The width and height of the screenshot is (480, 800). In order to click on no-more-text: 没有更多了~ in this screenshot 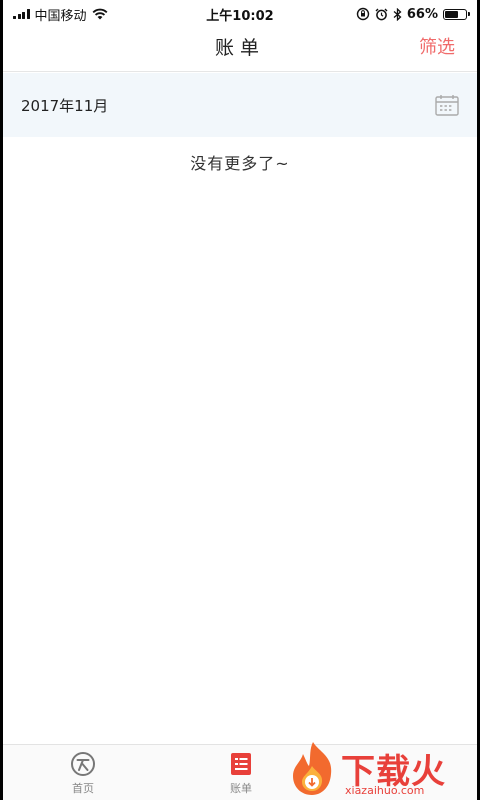, I will do `click(240, 163)`.